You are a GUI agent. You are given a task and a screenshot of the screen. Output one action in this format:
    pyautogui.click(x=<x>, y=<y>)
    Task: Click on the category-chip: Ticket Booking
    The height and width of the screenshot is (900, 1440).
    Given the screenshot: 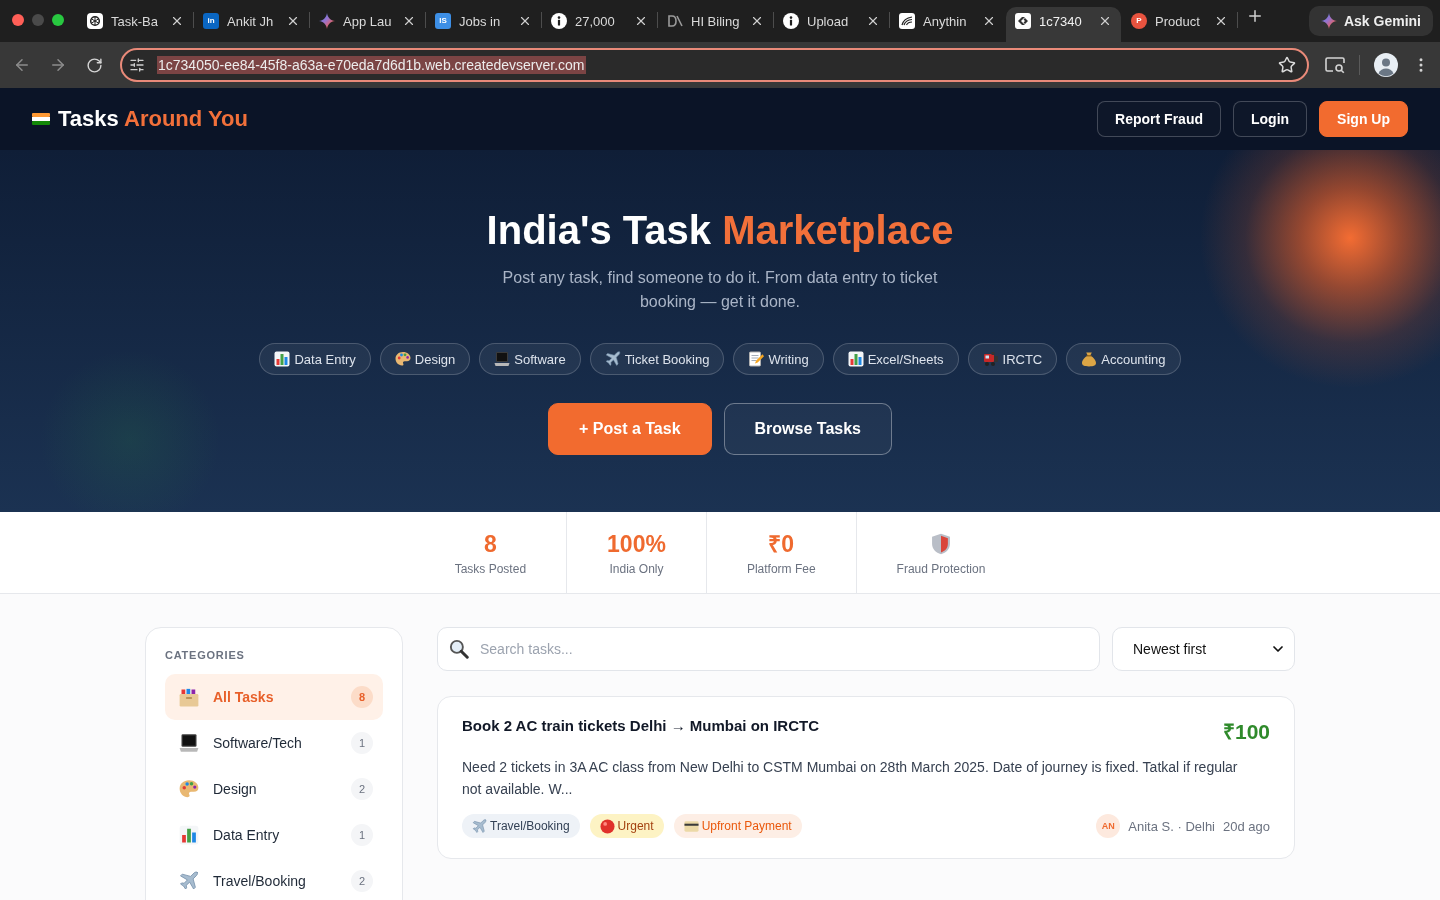 What is the action you would take?
    pyautogui.click(x=657, y=359)
    